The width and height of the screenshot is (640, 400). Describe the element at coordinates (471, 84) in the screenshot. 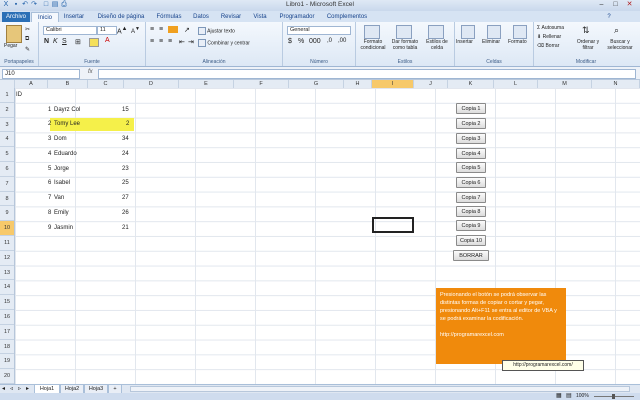

I see `column-header: K` at that location.